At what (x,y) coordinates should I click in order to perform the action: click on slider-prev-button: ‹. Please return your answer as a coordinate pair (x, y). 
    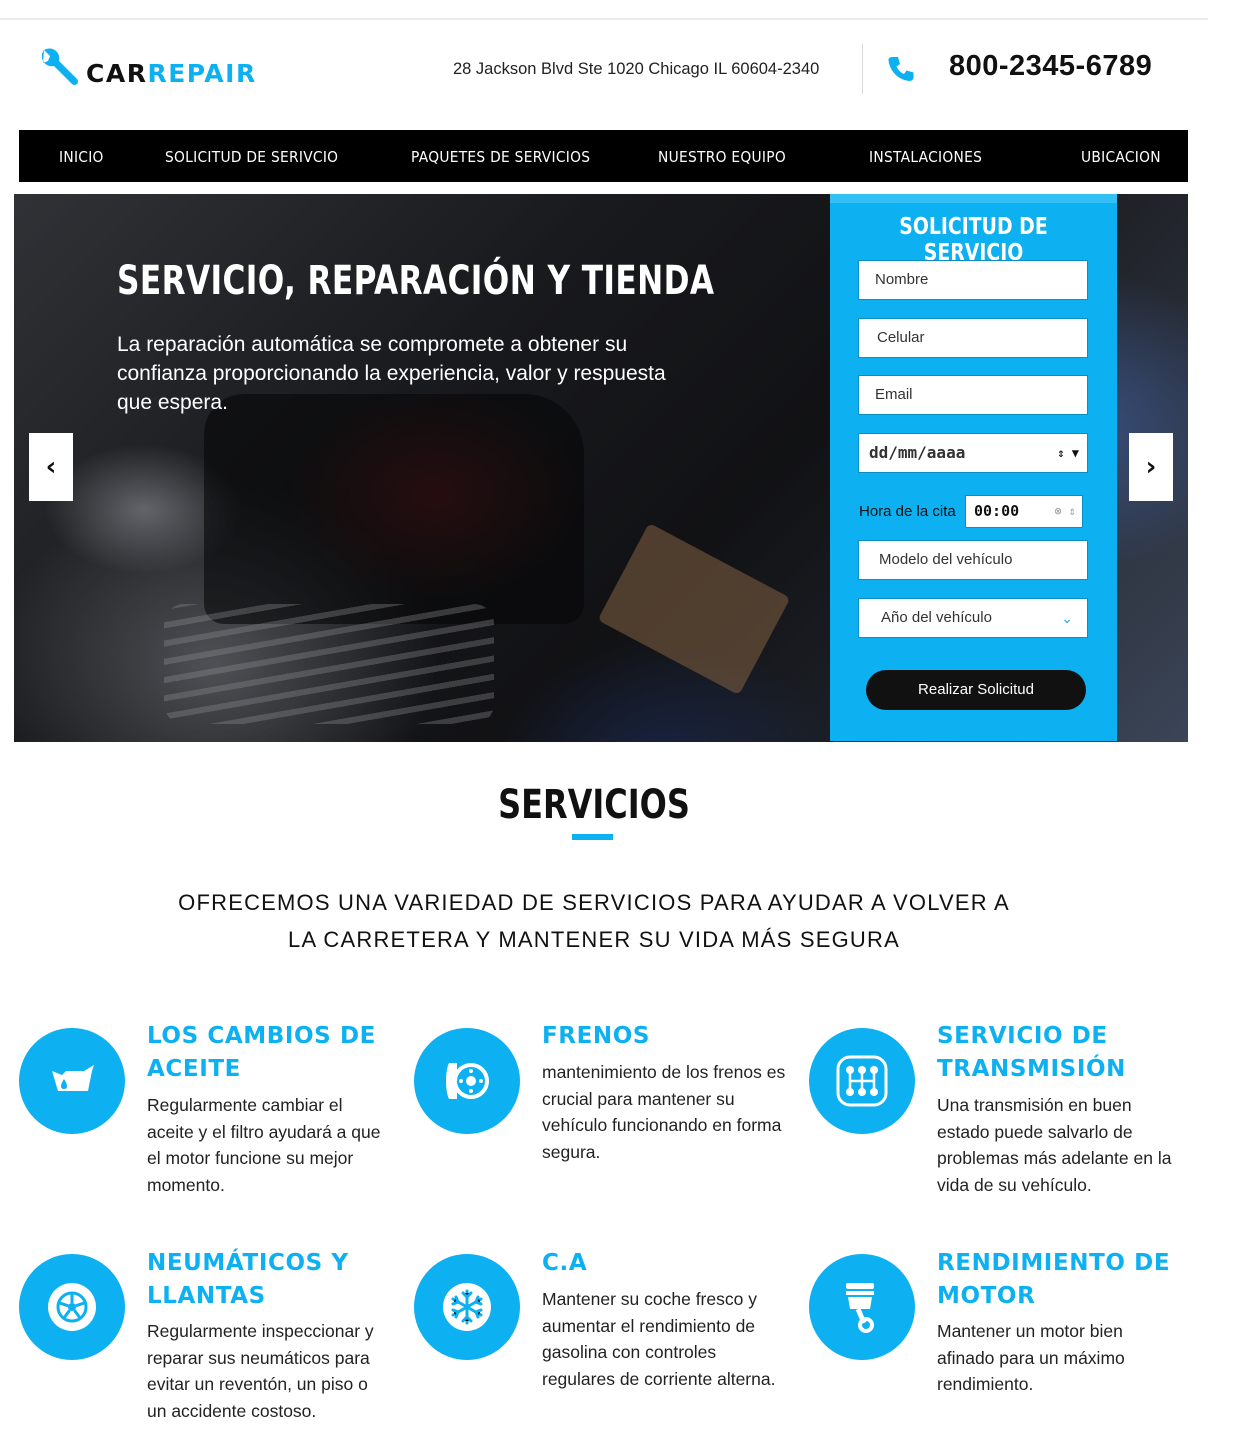
    Looking at the image, I should click on (51, 467).